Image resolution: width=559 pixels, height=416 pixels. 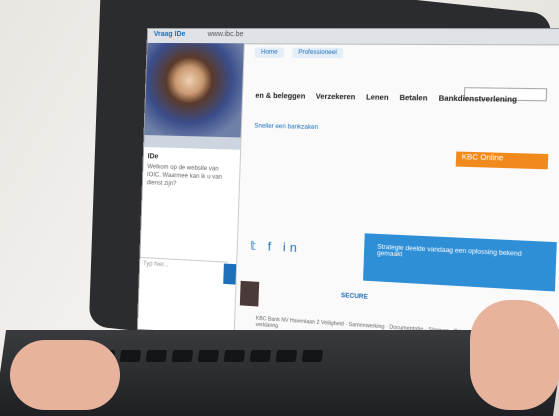 What do you see at coordinates (225, 34) in the screenshot?
I see `url-bar: www.ibc.be` at bounding box center [225, 34].